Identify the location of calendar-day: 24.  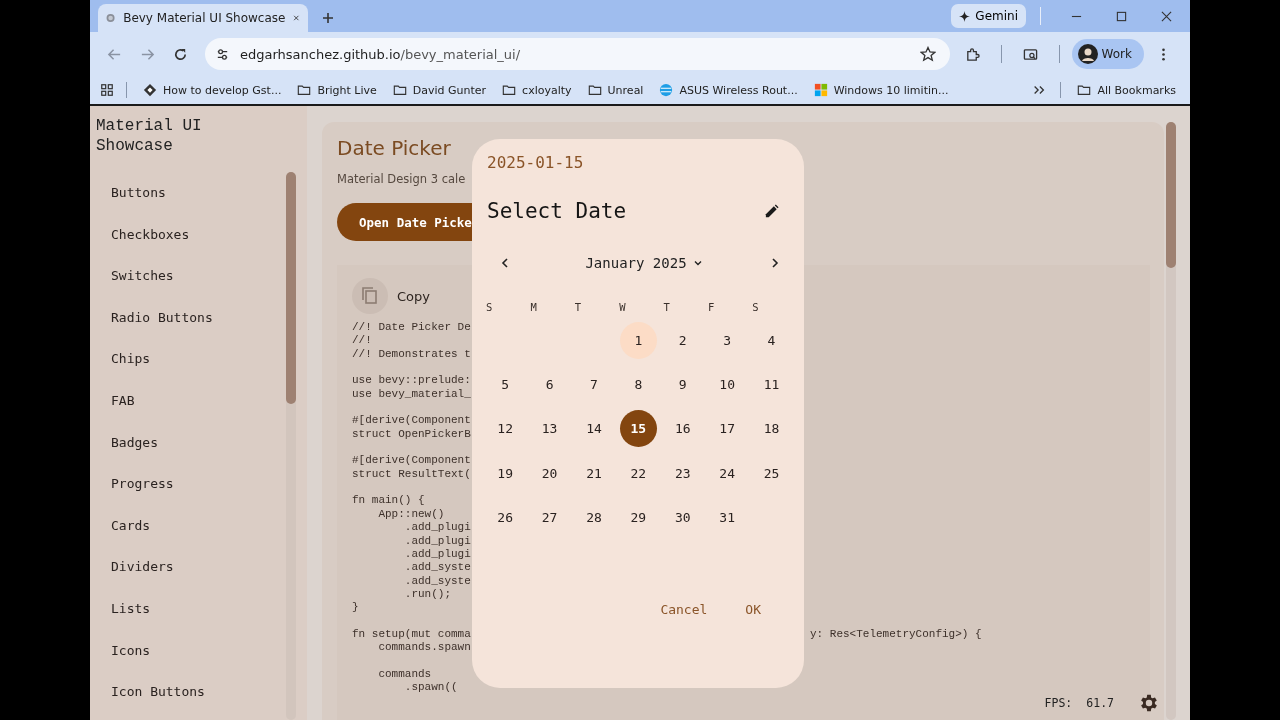
(727, 473).